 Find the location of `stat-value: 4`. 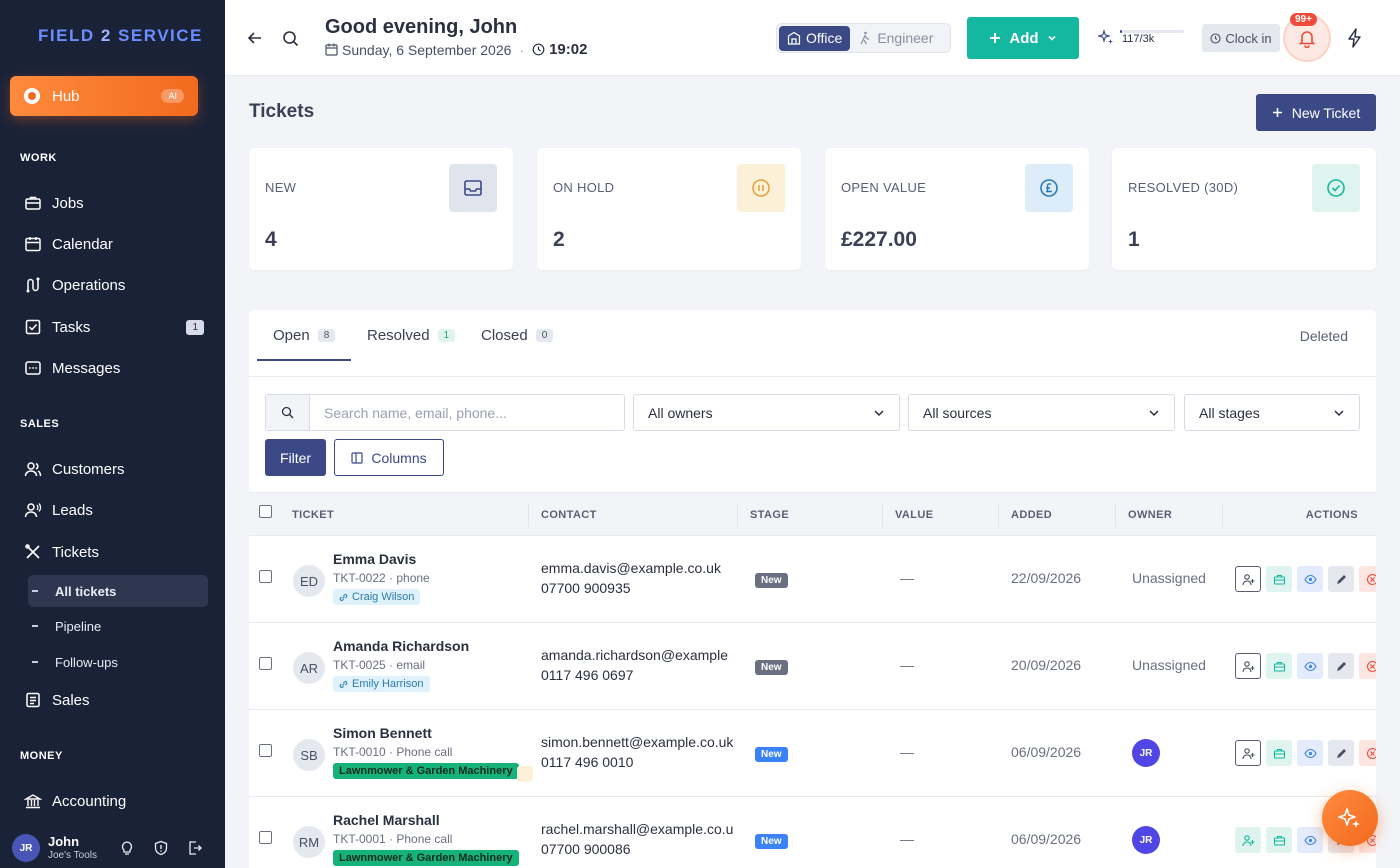

stat-value: 4 is located at coordinates (271, 239).